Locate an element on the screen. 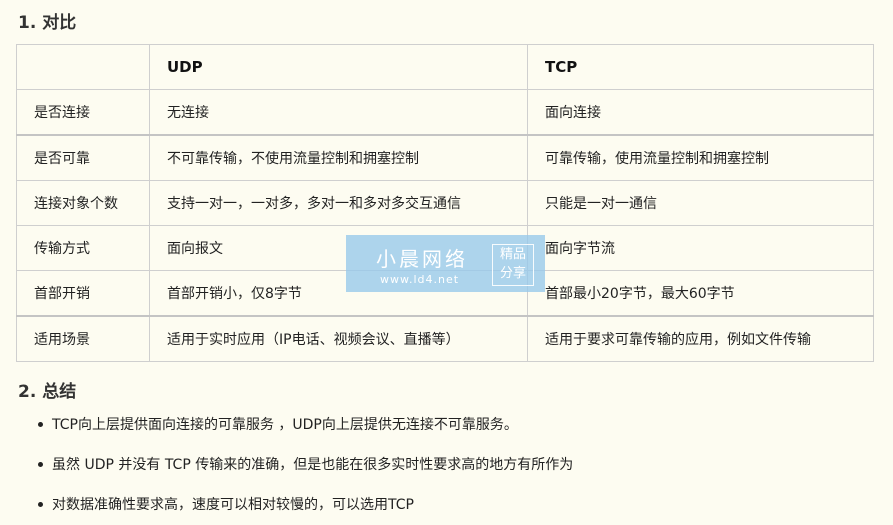  watermark-badge-line: 精品 is located at coordinates (512, 254).